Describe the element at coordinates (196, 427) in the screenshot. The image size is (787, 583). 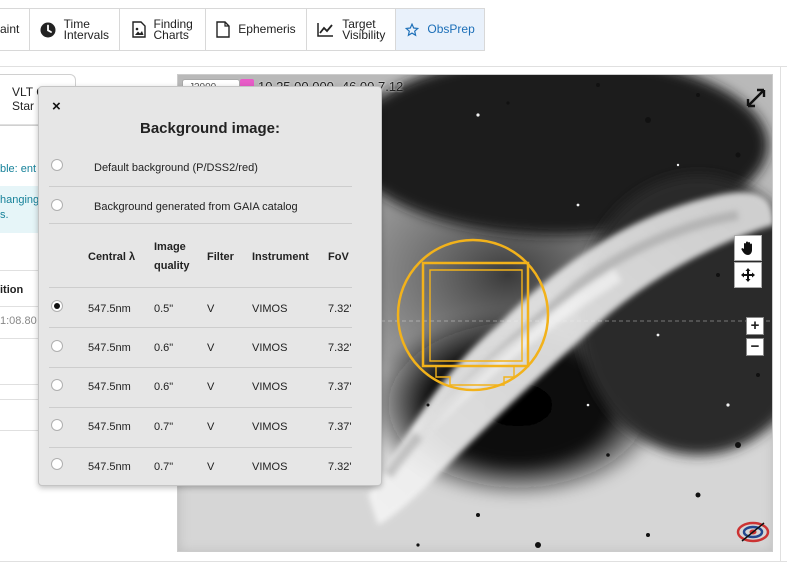
I see `table-row: 547.5nm 0.7" V VIMOS 7.37'` at that location.